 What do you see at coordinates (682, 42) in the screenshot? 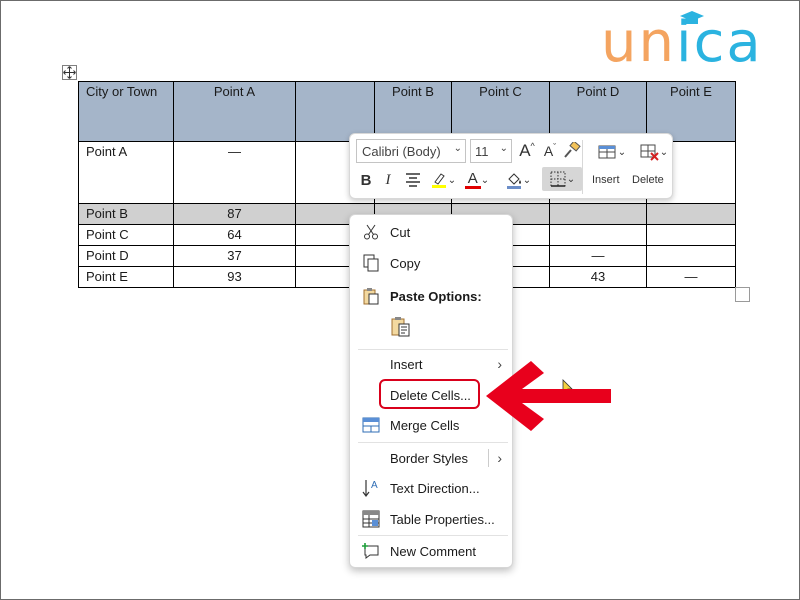
I see `logo-text: unica` at bounding box center [682, 42].